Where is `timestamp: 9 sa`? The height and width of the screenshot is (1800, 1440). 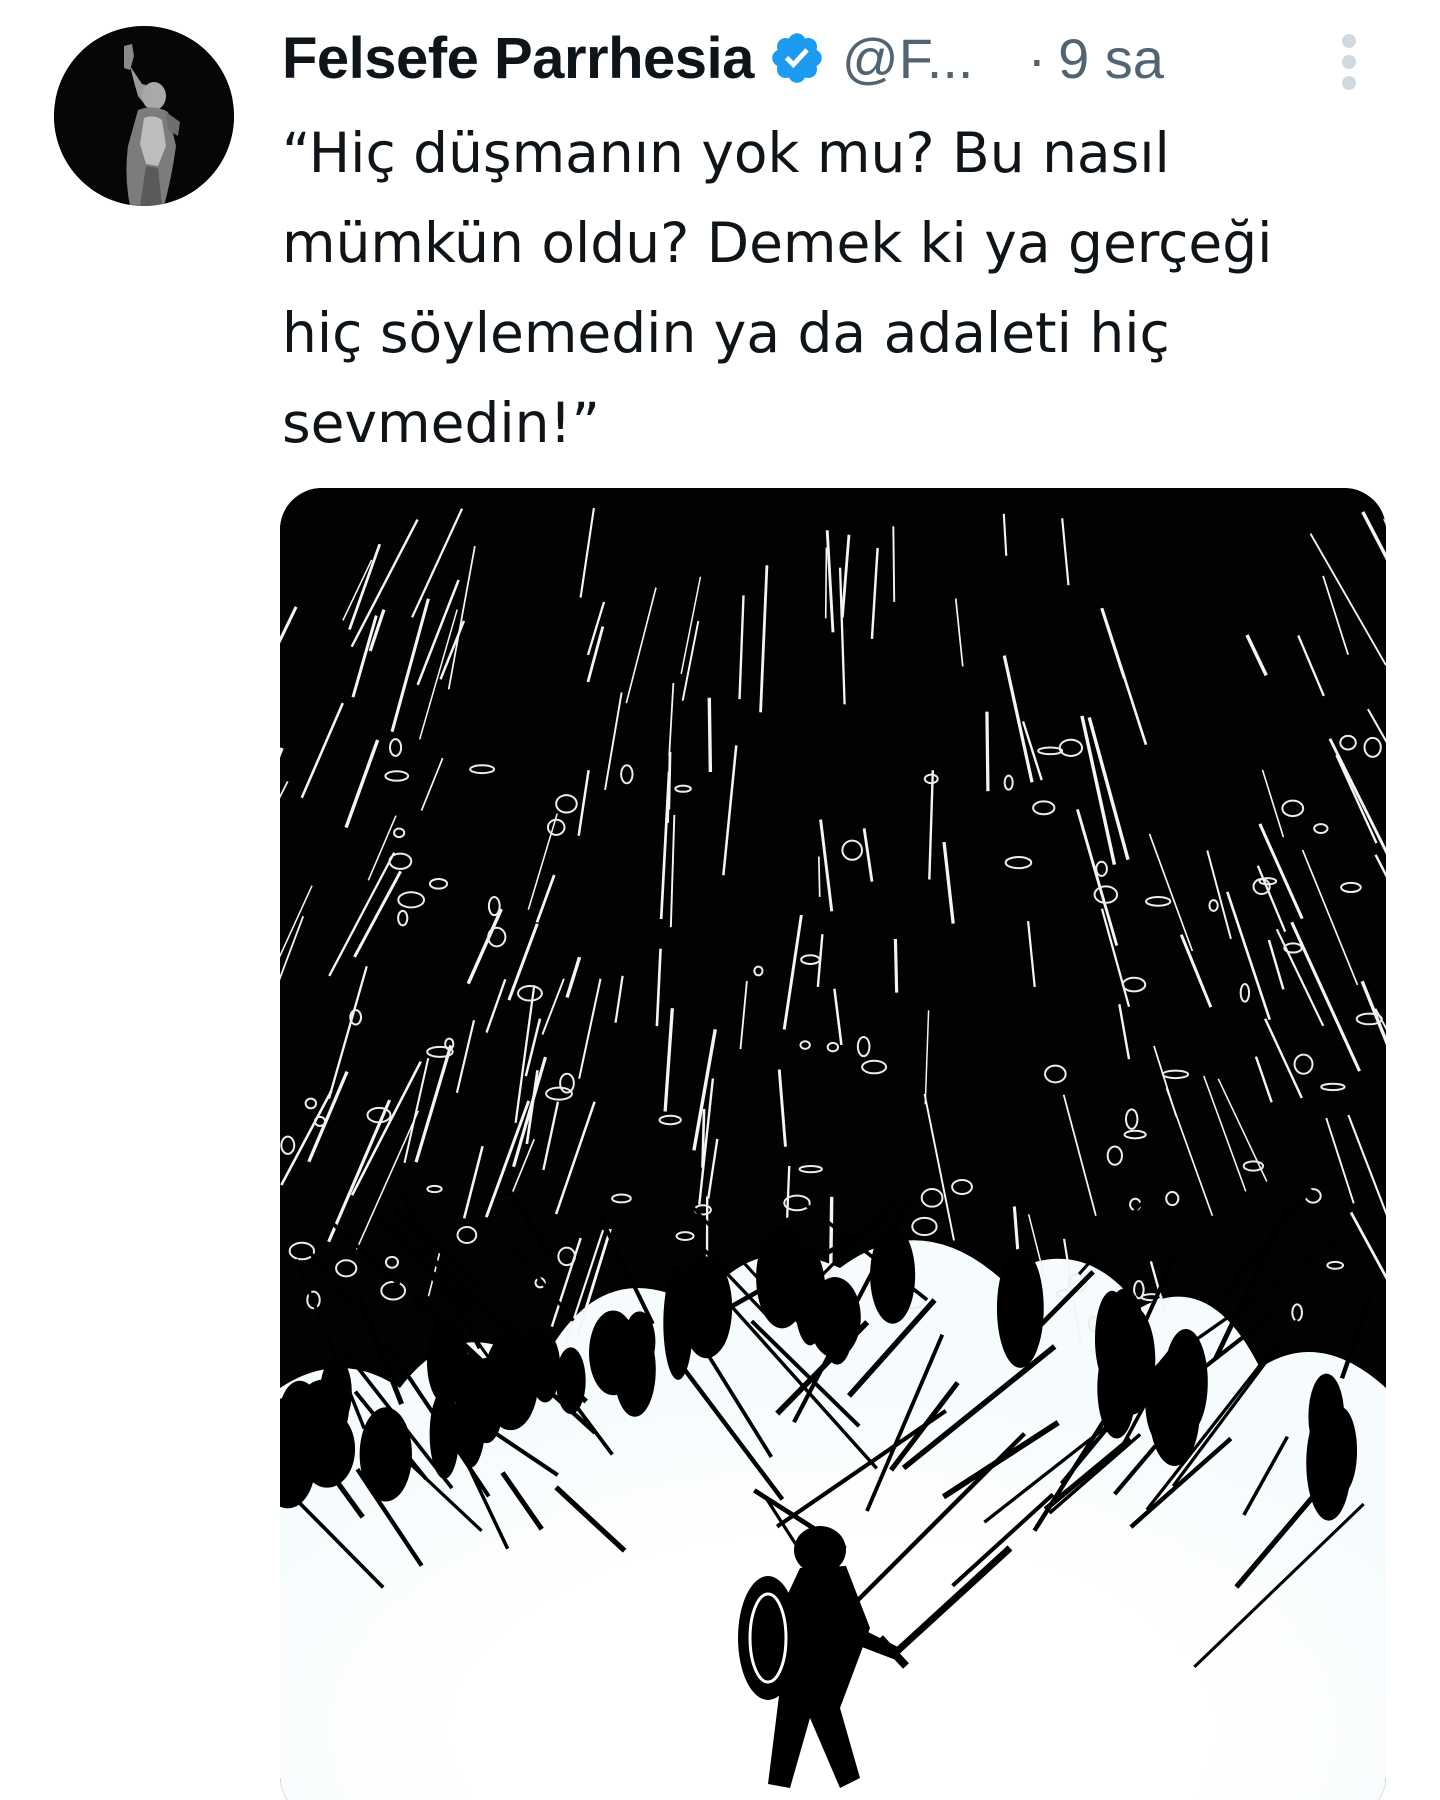
timestamp: 9 sa is located at coordinates (1111, 58).